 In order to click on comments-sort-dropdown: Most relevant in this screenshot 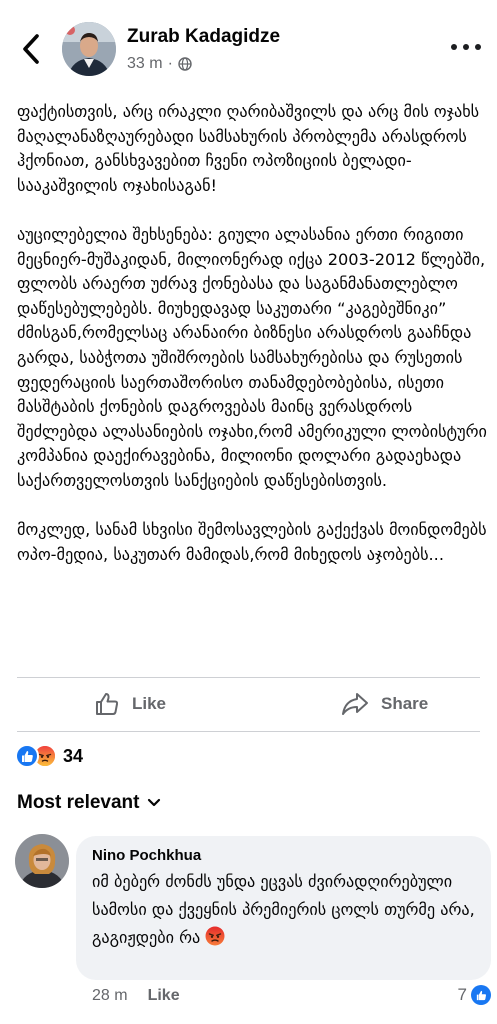, I will do `click(89, 803)`.